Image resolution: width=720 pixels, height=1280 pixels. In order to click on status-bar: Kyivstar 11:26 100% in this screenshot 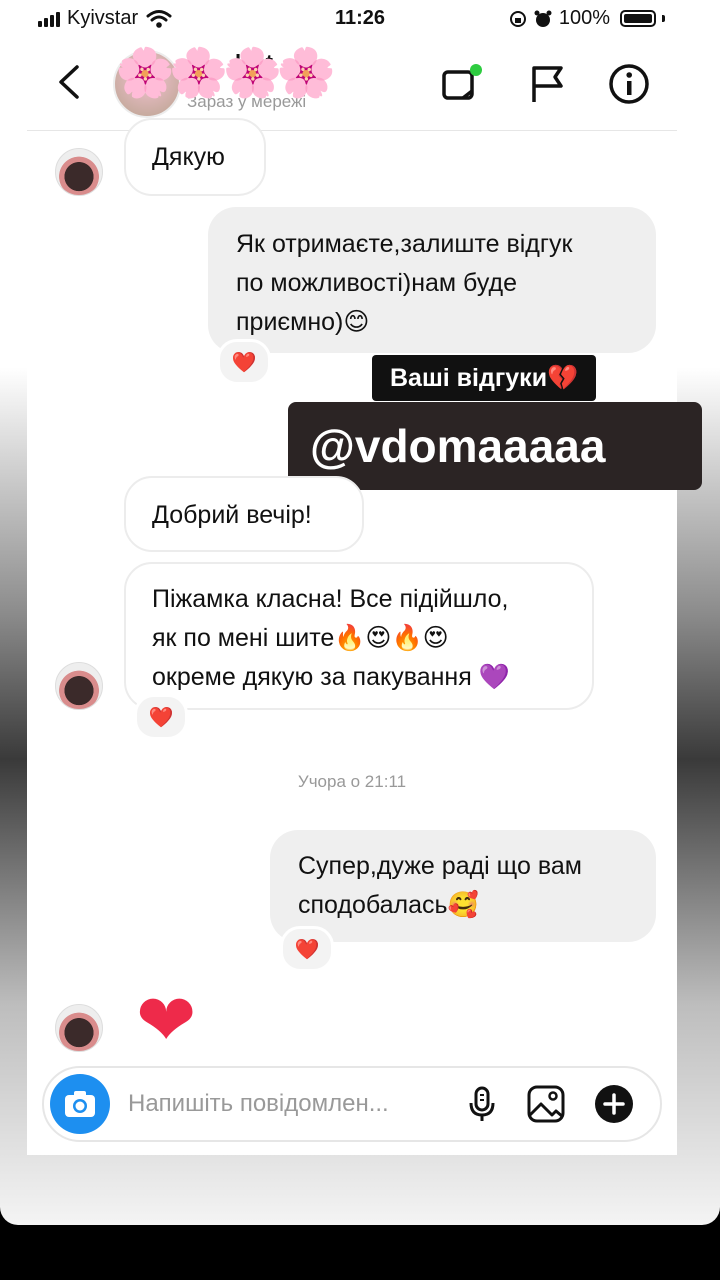, I will do `click(360, 18)`.